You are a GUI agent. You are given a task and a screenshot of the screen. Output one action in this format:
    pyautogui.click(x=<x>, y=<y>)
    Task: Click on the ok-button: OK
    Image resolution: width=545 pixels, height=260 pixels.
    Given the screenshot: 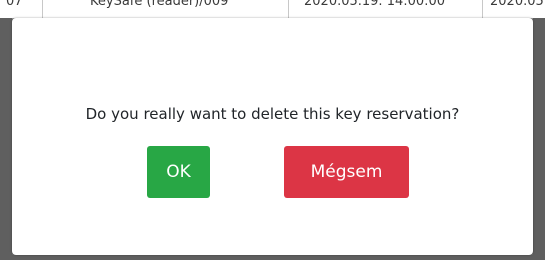 What is the action you would take?
    pyautogui.click(x=178, y=172)
    